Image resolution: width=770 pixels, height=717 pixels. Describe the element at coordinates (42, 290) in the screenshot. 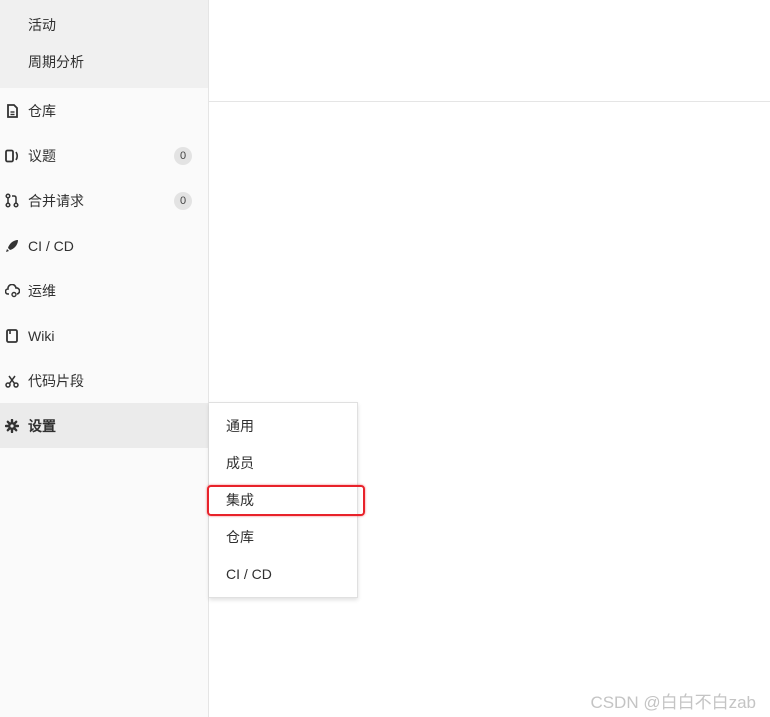

I see `sidebar-item-label: 运维` at that location.